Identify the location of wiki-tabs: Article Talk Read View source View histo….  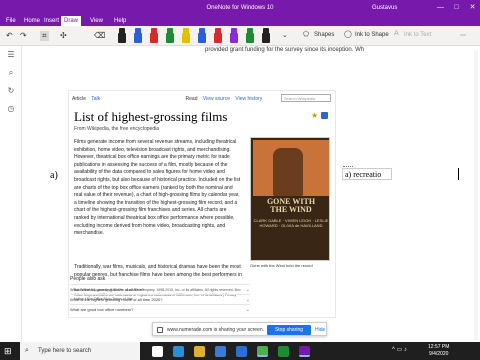
(169, 99).